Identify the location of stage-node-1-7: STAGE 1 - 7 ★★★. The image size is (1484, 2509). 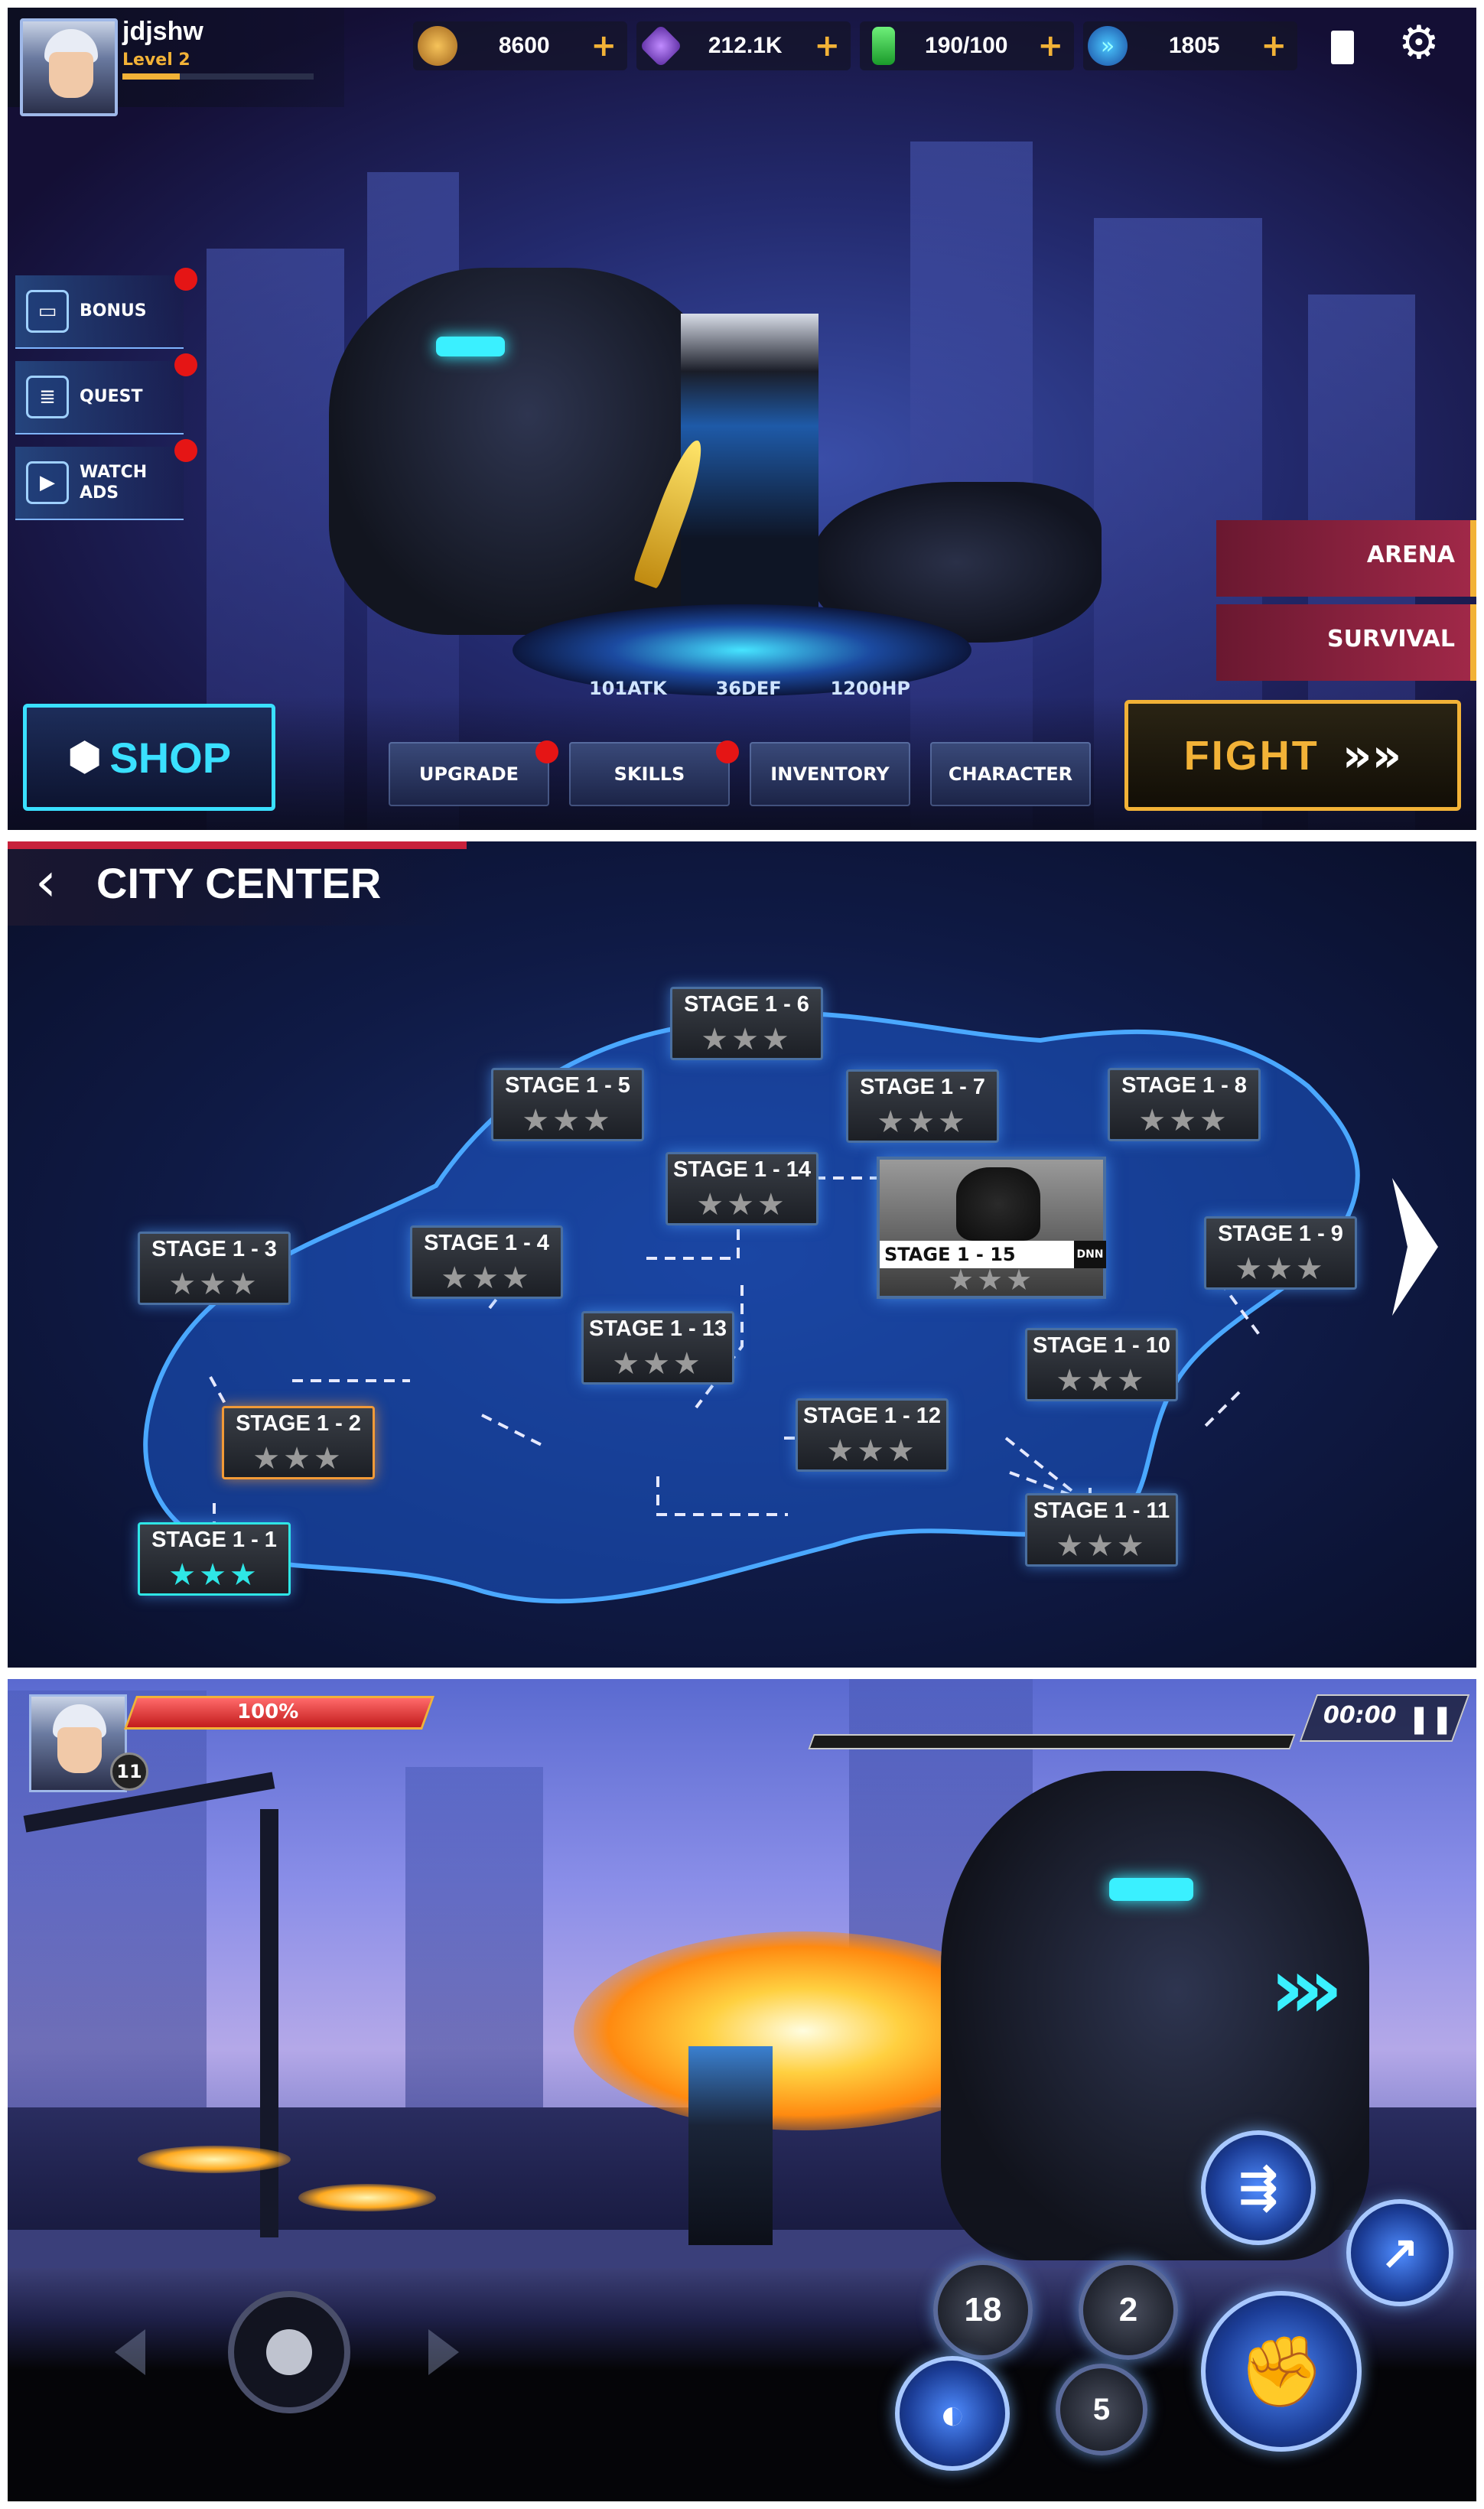
(922, 1106).